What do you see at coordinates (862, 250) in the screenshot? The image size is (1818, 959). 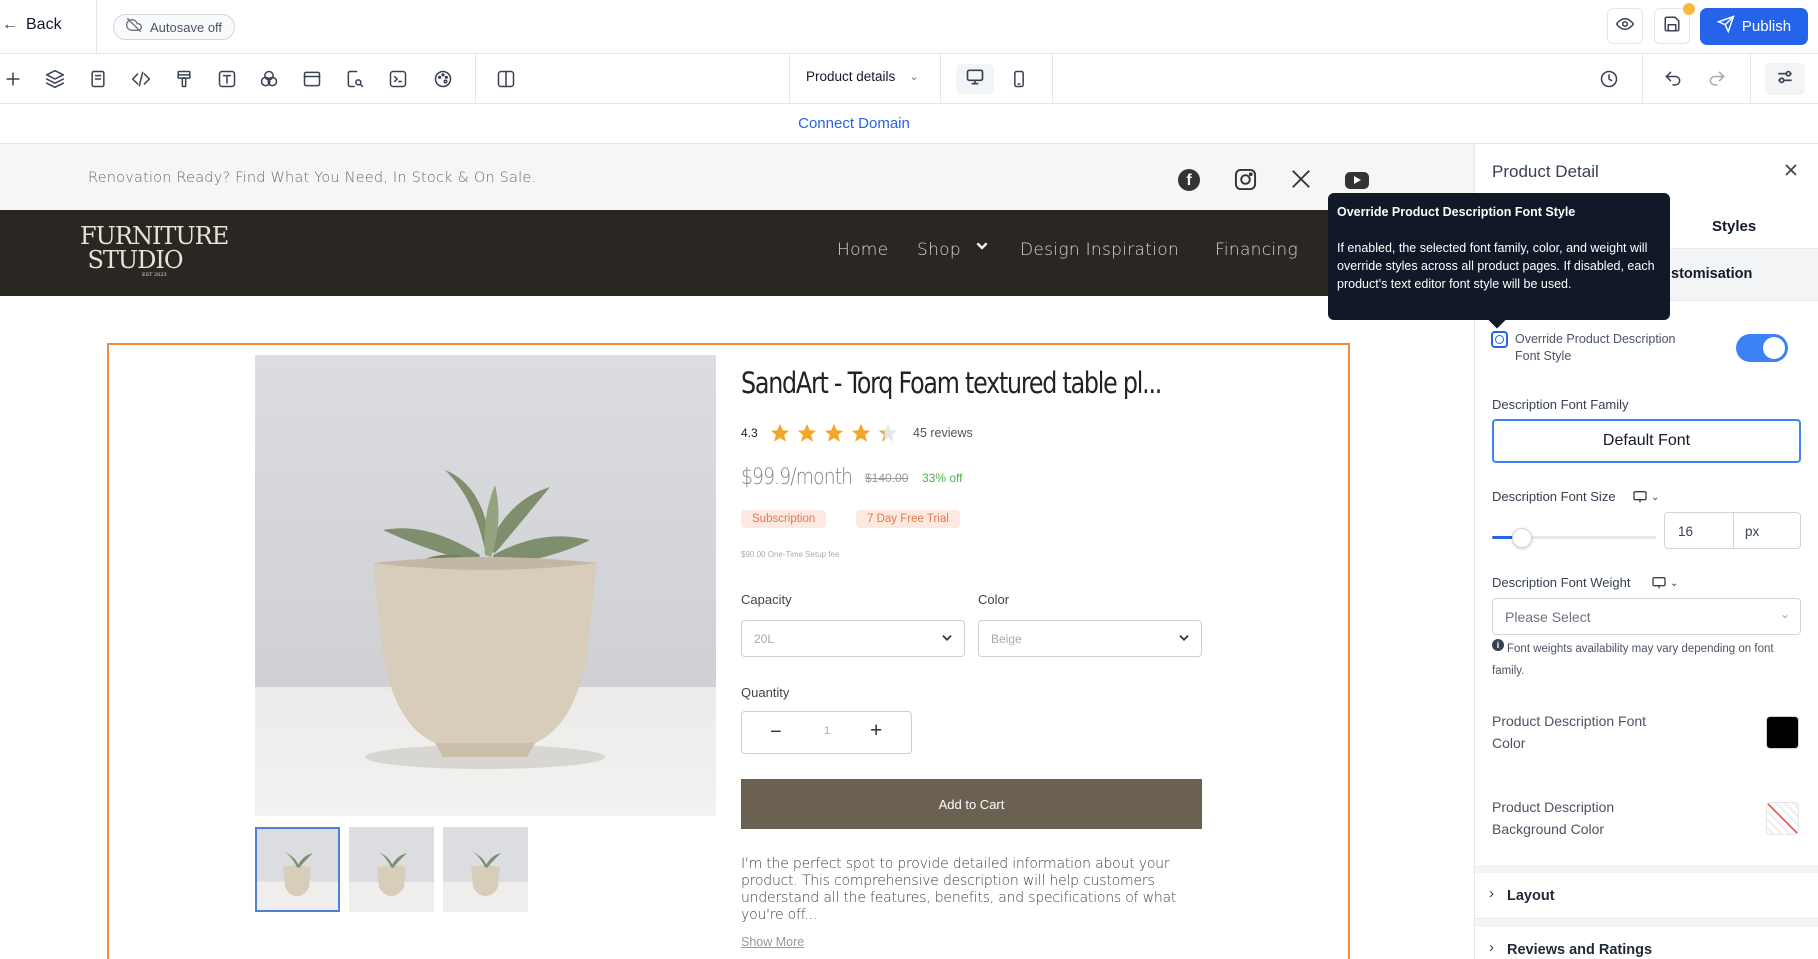 I see `nav-home: Home` at bounding box center [862, 250].